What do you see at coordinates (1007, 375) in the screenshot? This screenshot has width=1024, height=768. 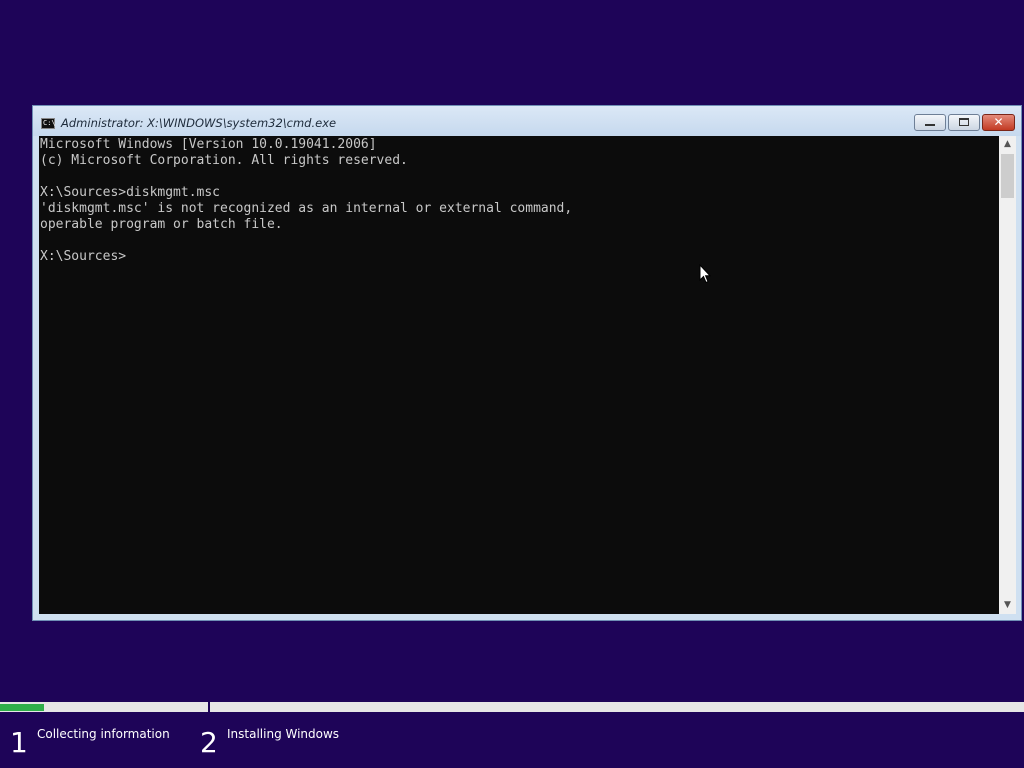 I see `vertical-scrollbar: ▲ ▼` at bounding box center [1007, 375].